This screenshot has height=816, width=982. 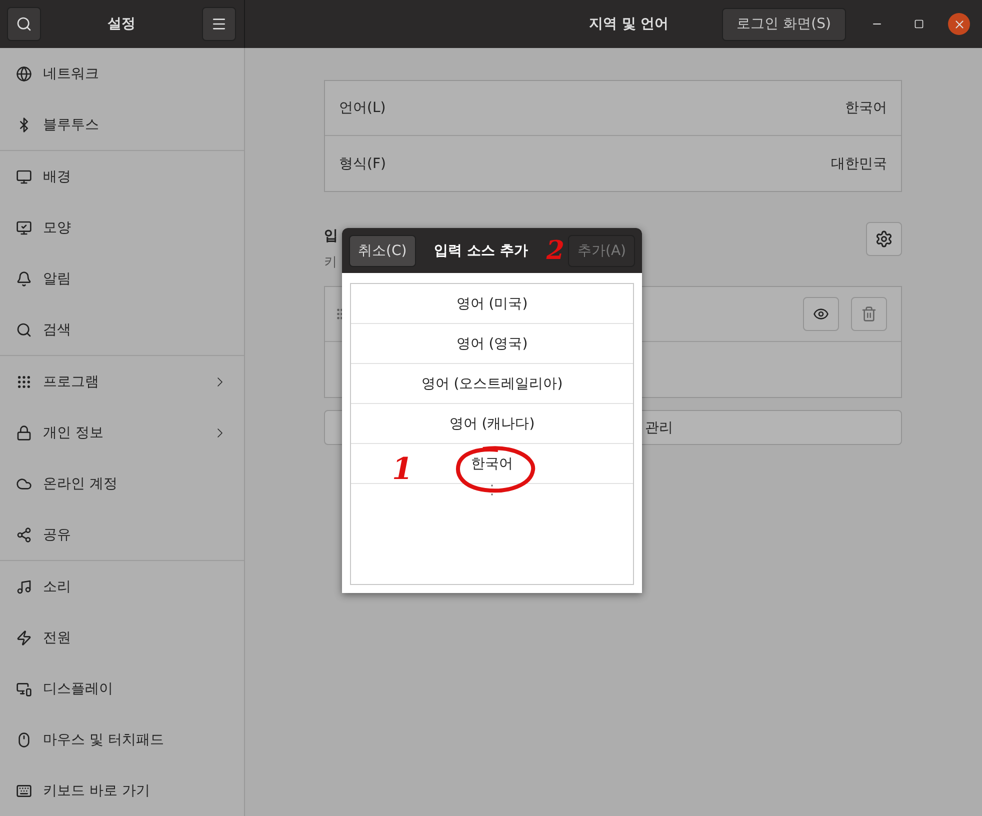 What do you see at coordinates (402, 470) in the screenshot?
I see `annotation-number: 1` at bounding box center [402, 470].